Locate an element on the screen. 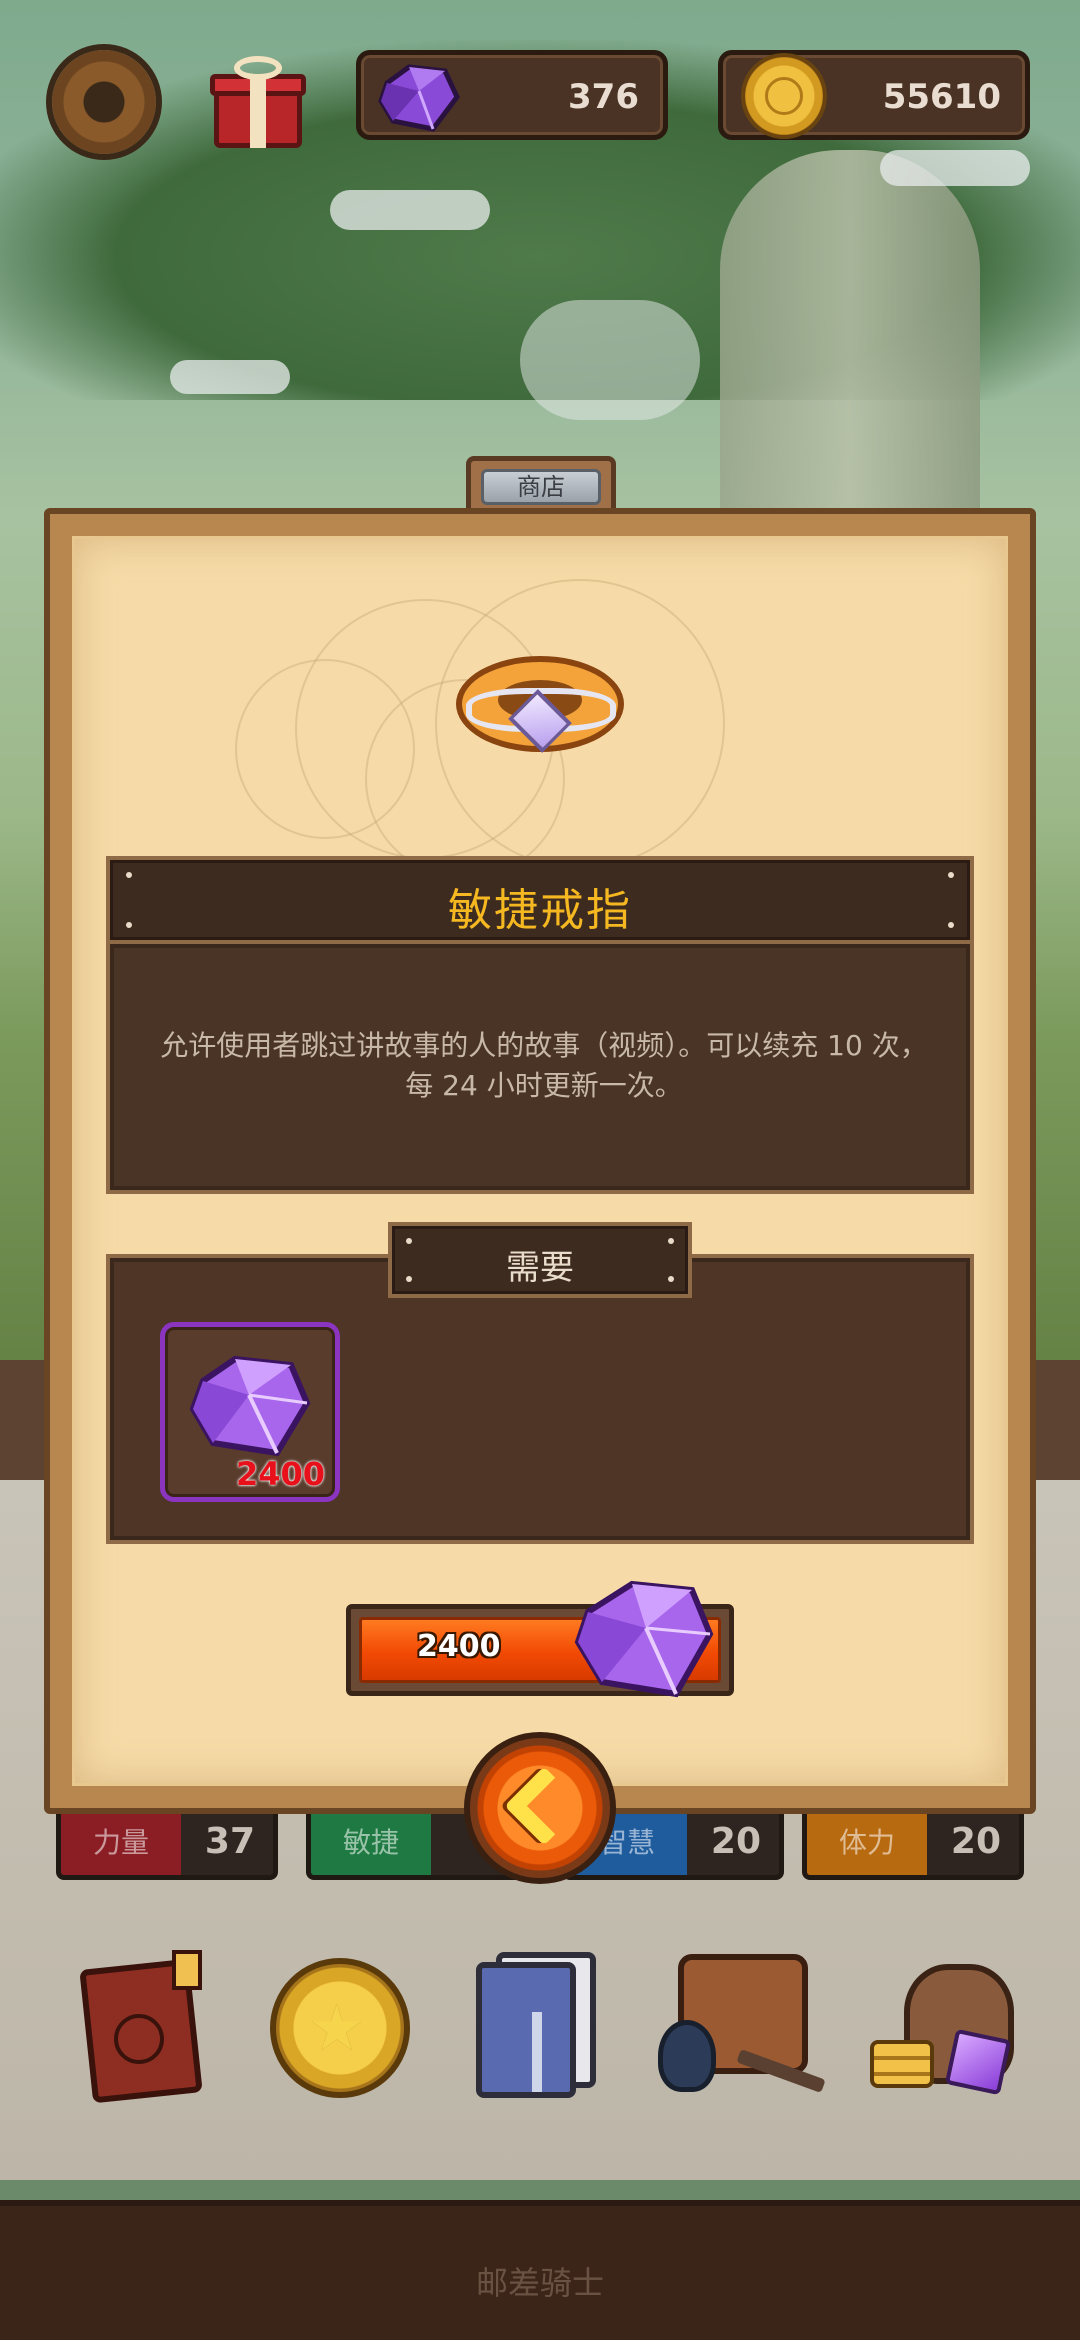 This screenshot has height=2340, width=1080. requirement-gem-slot: 2400 is located at coordinates (250, 1412).